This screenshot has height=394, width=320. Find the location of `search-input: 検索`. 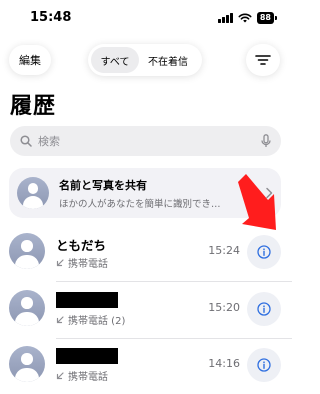

search-input: 検索 is located at coordinates (145, 141).